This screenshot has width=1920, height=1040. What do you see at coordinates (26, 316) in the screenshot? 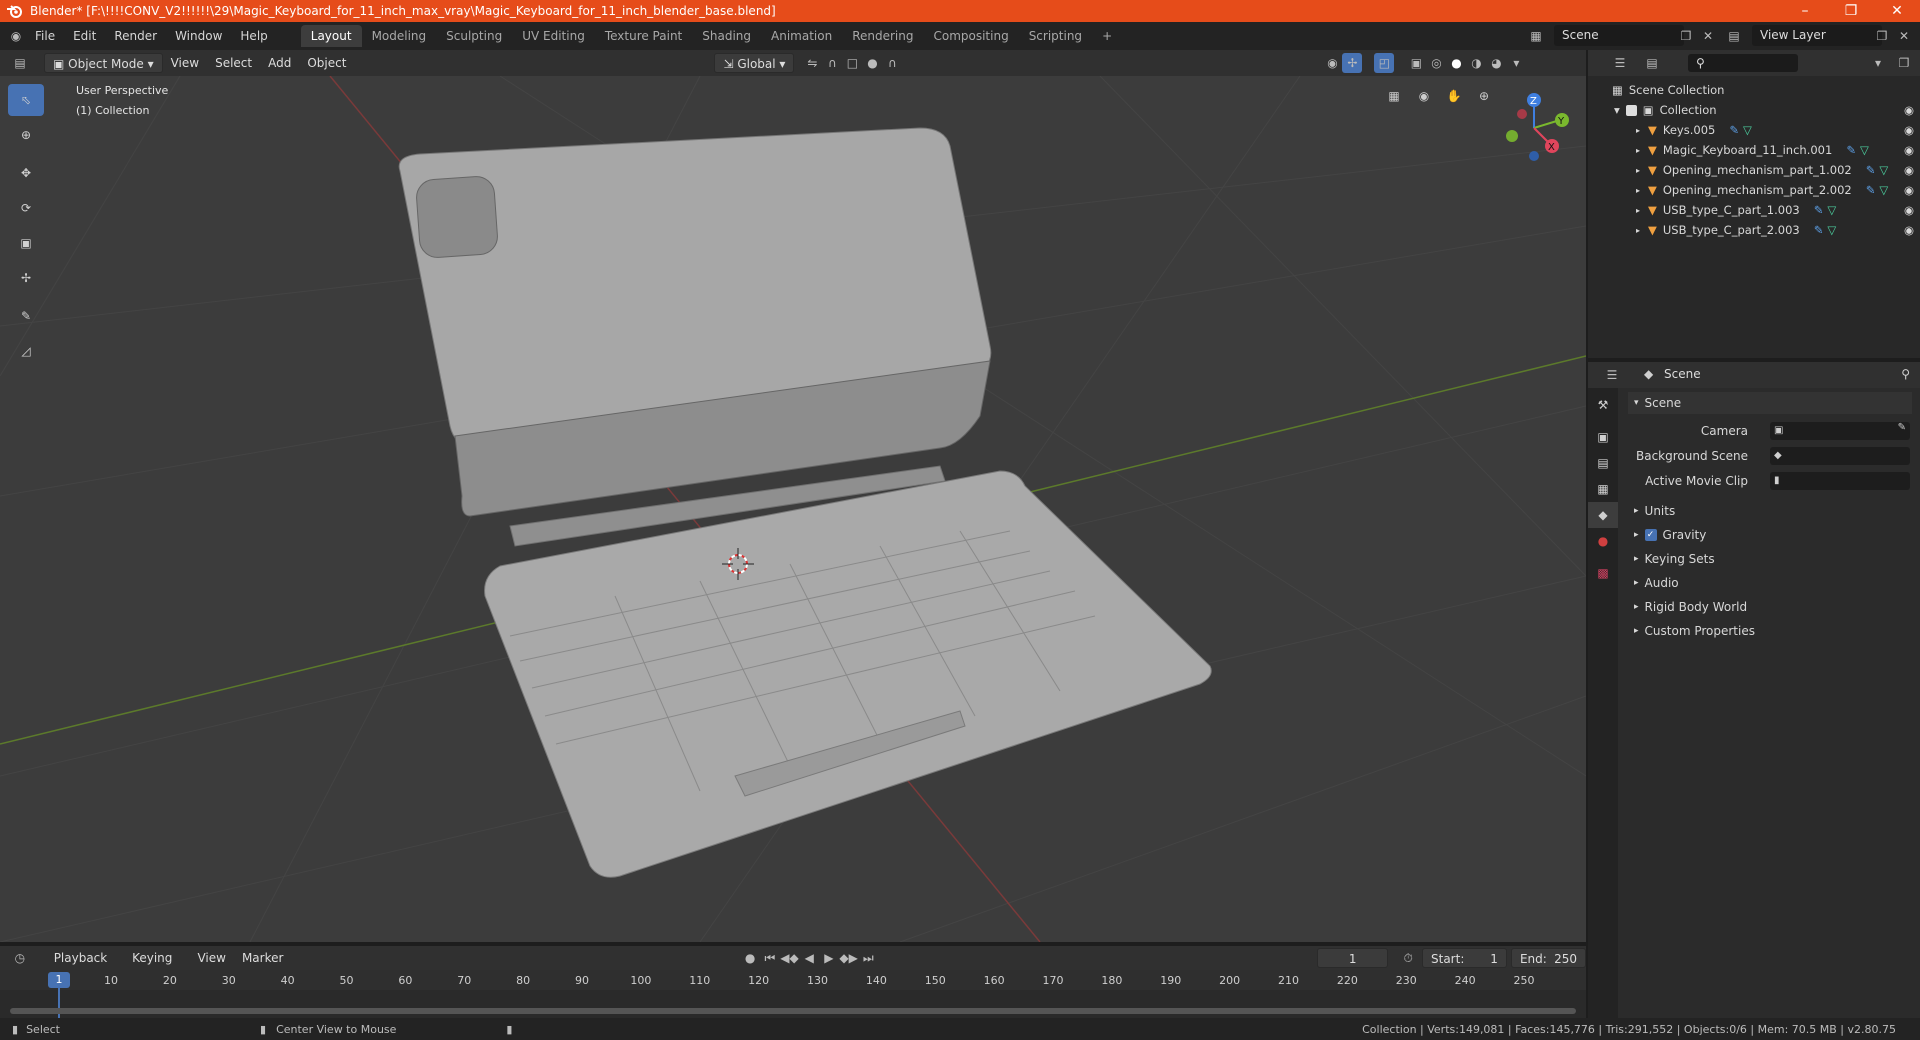
I see `annotate-tool: ✎` at bounding box center [26, 316].